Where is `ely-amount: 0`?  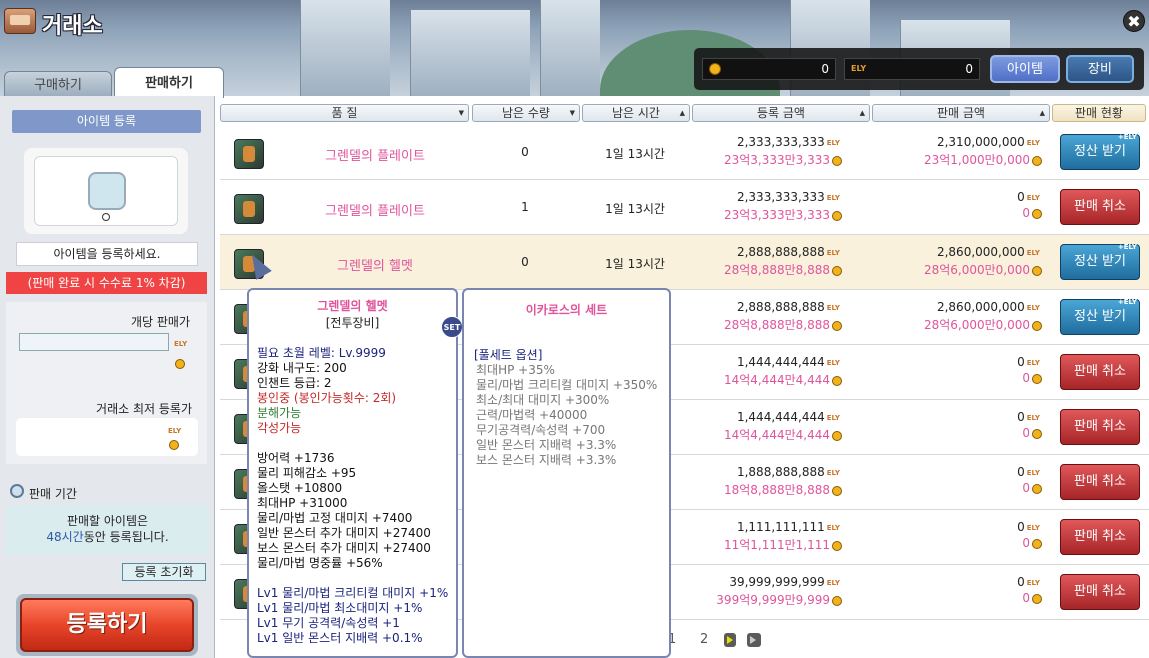 ely-amount: 0 is located at coordinates (969, 69).